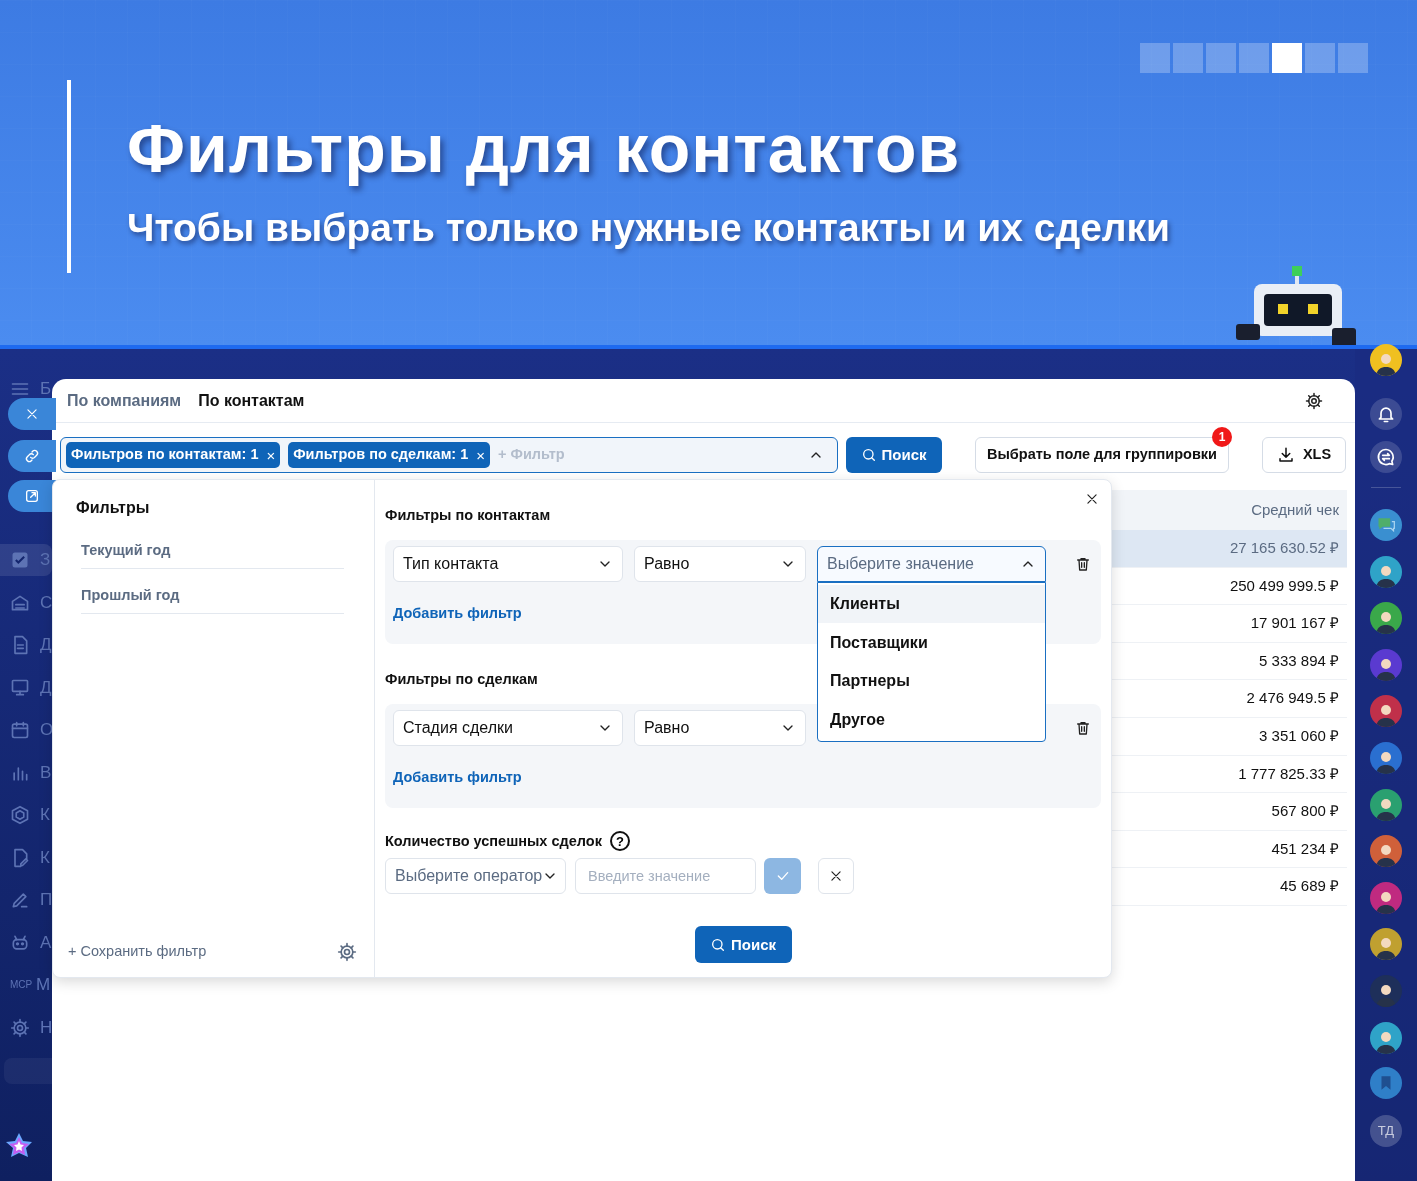  I want to click on banner-title: Фильтры для контактов, so click(544, 148).